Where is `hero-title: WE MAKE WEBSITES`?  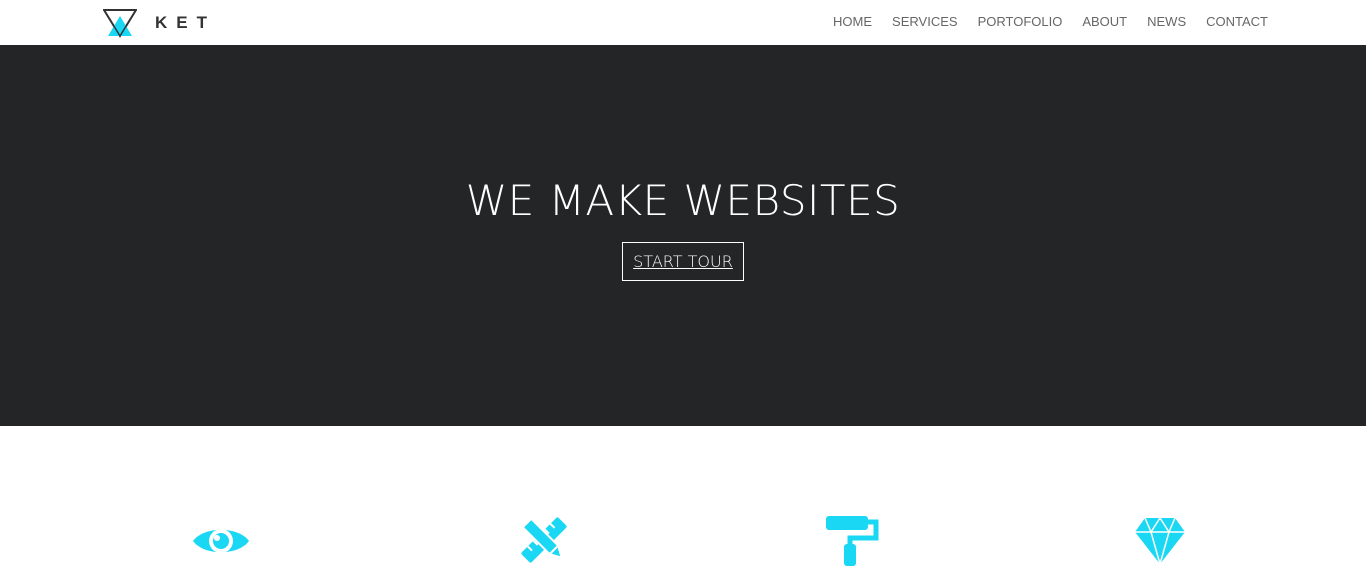 hero-title: WE MAKE WEBSITES is located at coordinates (683, 200).